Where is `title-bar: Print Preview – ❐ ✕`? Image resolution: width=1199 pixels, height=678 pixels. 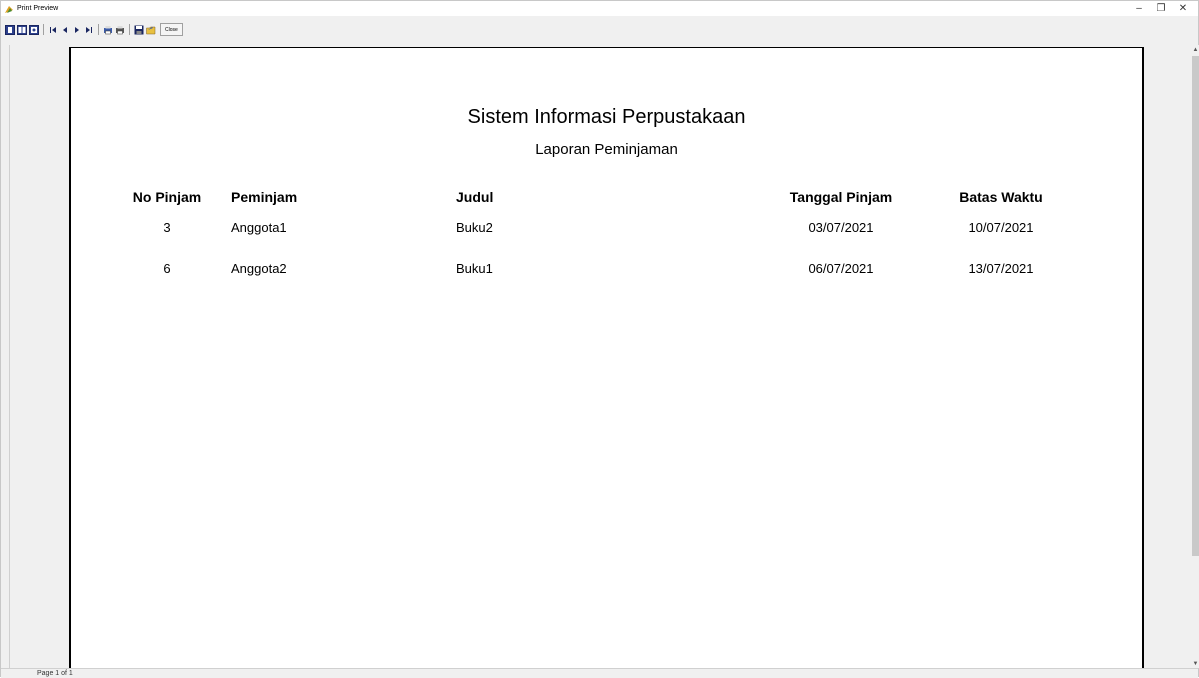
title-bar: Print Preview – ❐ ✕ is located at coordinates (599, 8).